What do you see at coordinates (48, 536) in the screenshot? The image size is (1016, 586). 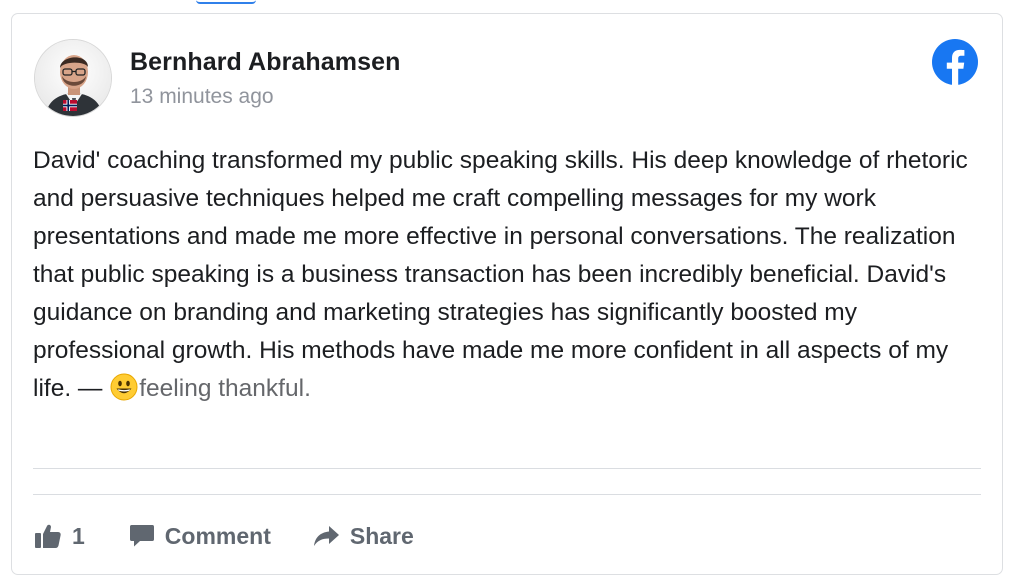 I see `thumbs-up-icon` at bounding box center [48, 536].